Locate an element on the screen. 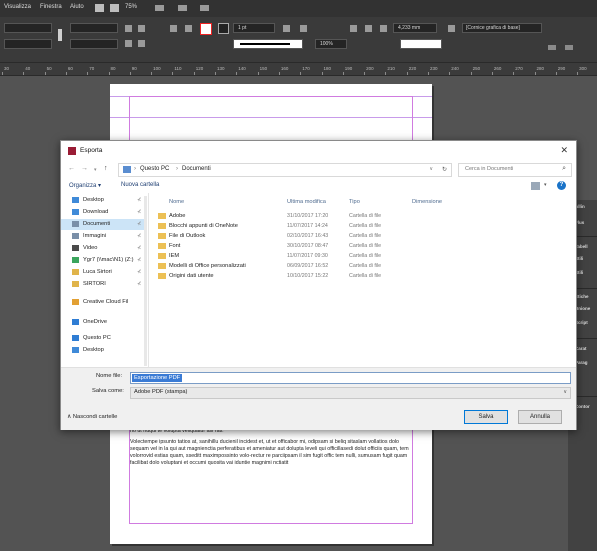 The width and height of the screenshot is (597, 551). save-button: Salva is located at coordinates (486, 417).